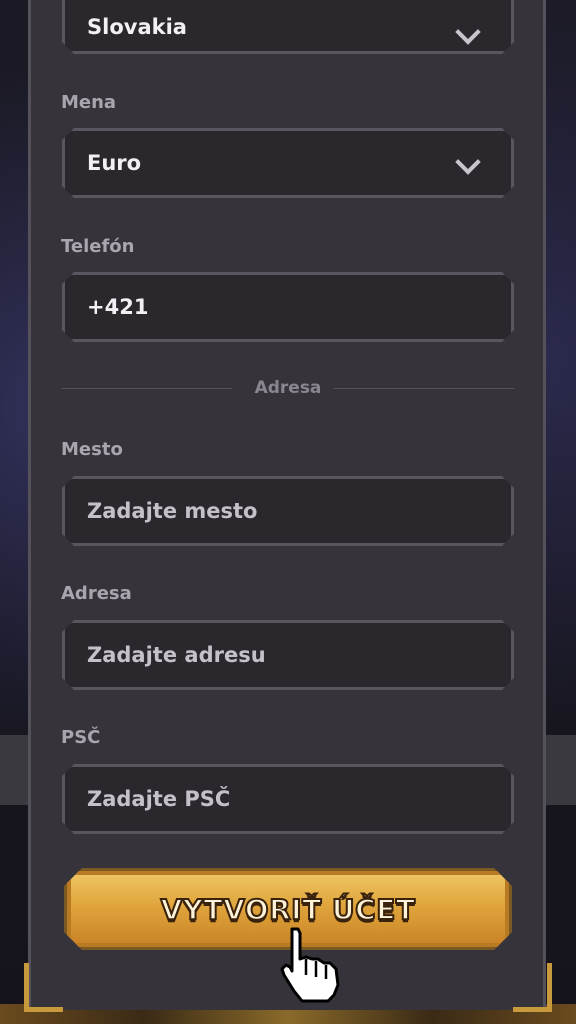 The height and width of the screenshot is (1024, 576). Describe the element at coordinates (532, 987) in the screenshot. I see `panel-corner-right` at that location.